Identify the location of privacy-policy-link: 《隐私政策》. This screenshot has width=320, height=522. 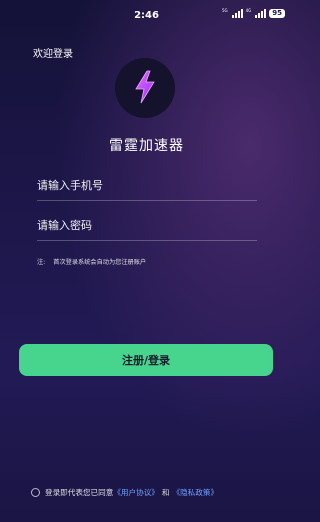
(196, 492).